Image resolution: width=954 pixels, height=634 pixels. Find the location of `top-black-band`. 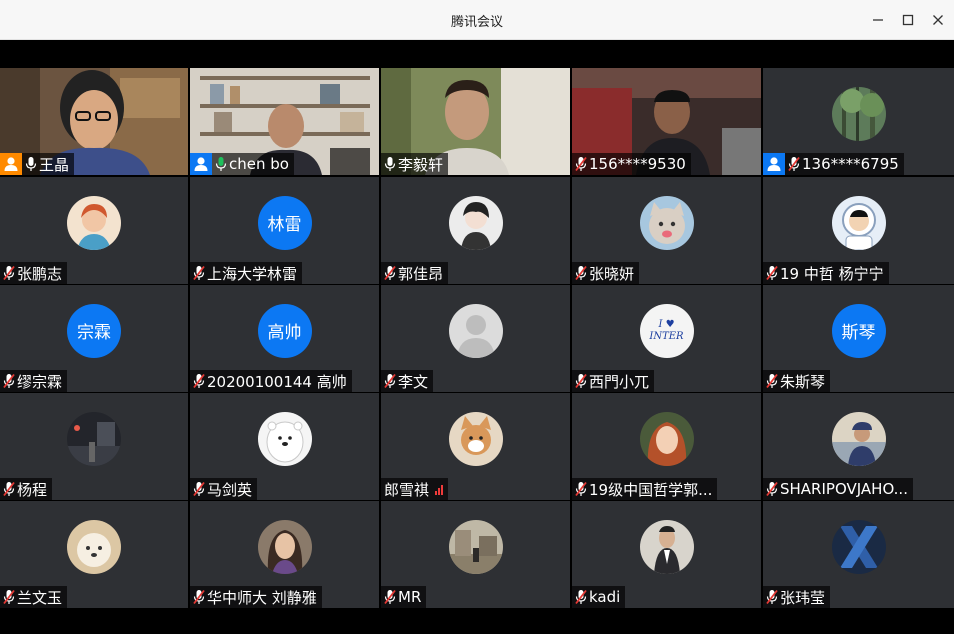

top-black-band is located at coordinates (477, 54).